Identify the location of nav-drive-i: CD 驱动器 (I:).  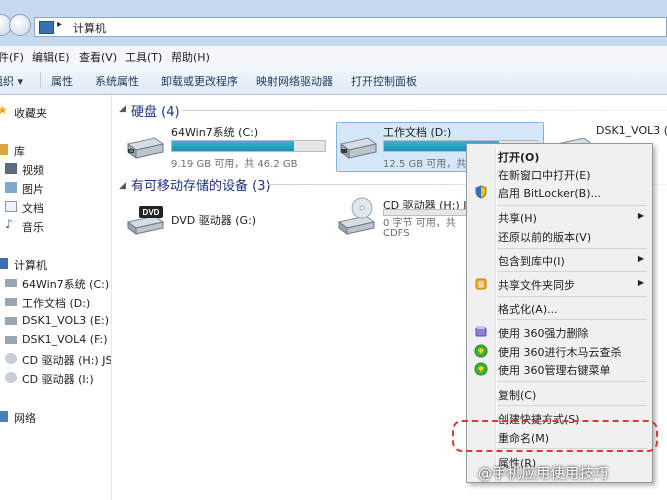
(55, 378).